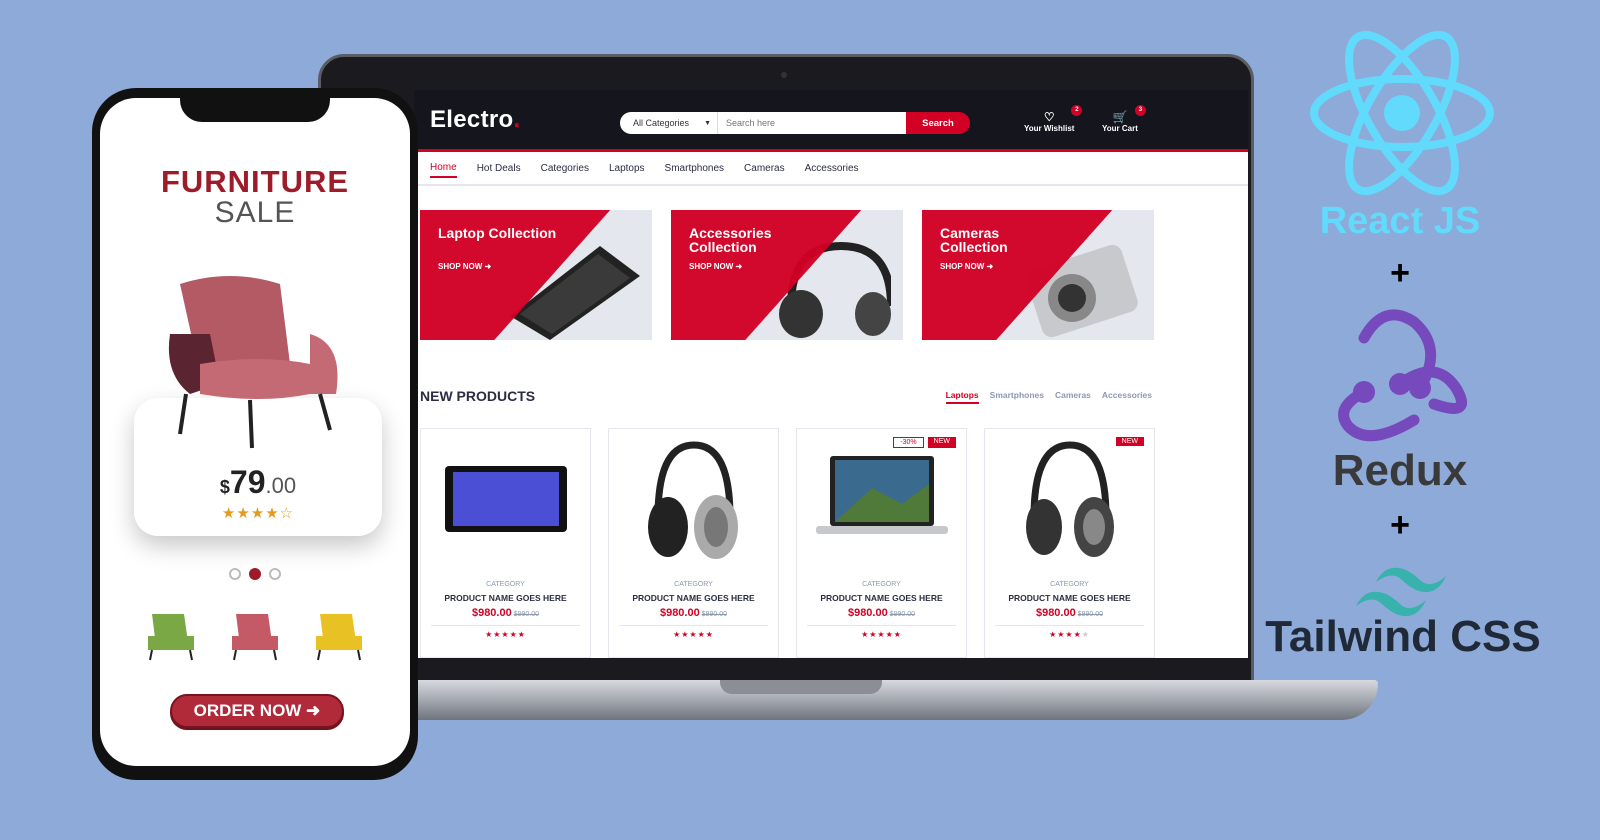 This screenshot has height=840, width=1600. Describe the element at coordinates (255, 107) in the screenshot. I see `phone-notch` at that location.